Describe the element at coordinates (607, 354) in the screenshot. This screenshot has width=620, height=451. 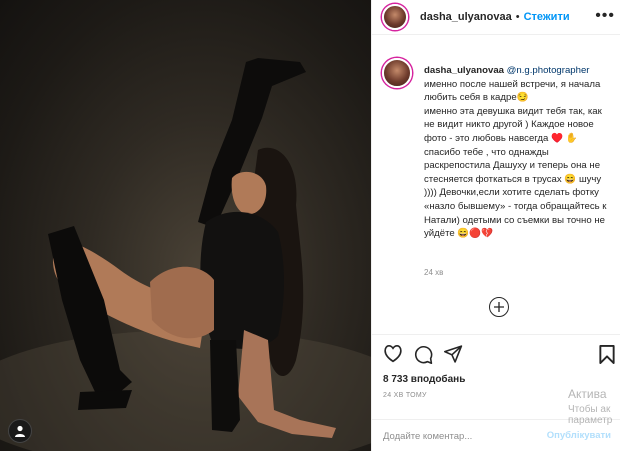
I see `bookmark-icon` at that location.